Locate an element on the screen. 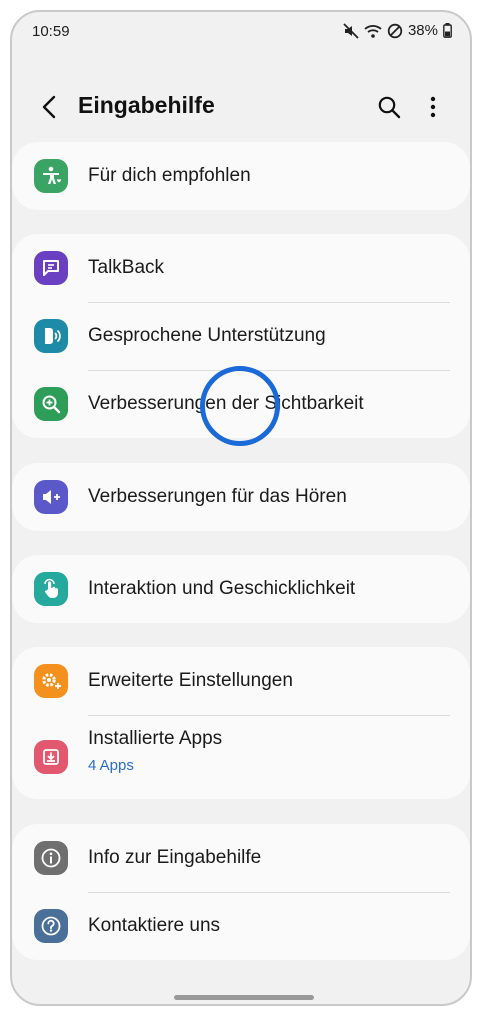 This screenshot has width=486, height=1020. back-arrow-icon is located at coordinates (49, 107).